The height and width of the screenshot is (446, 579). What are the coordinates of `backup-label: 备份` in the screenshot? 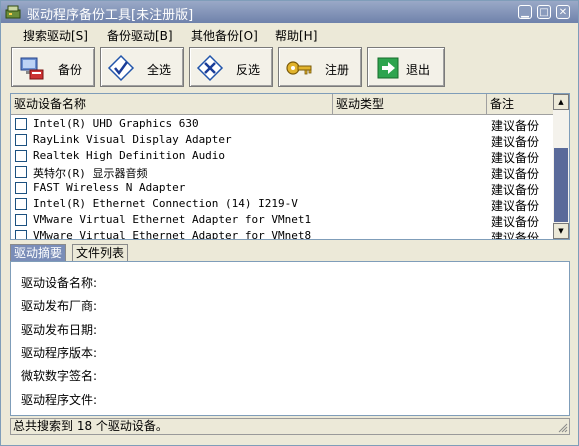 It's located at (70, 70).